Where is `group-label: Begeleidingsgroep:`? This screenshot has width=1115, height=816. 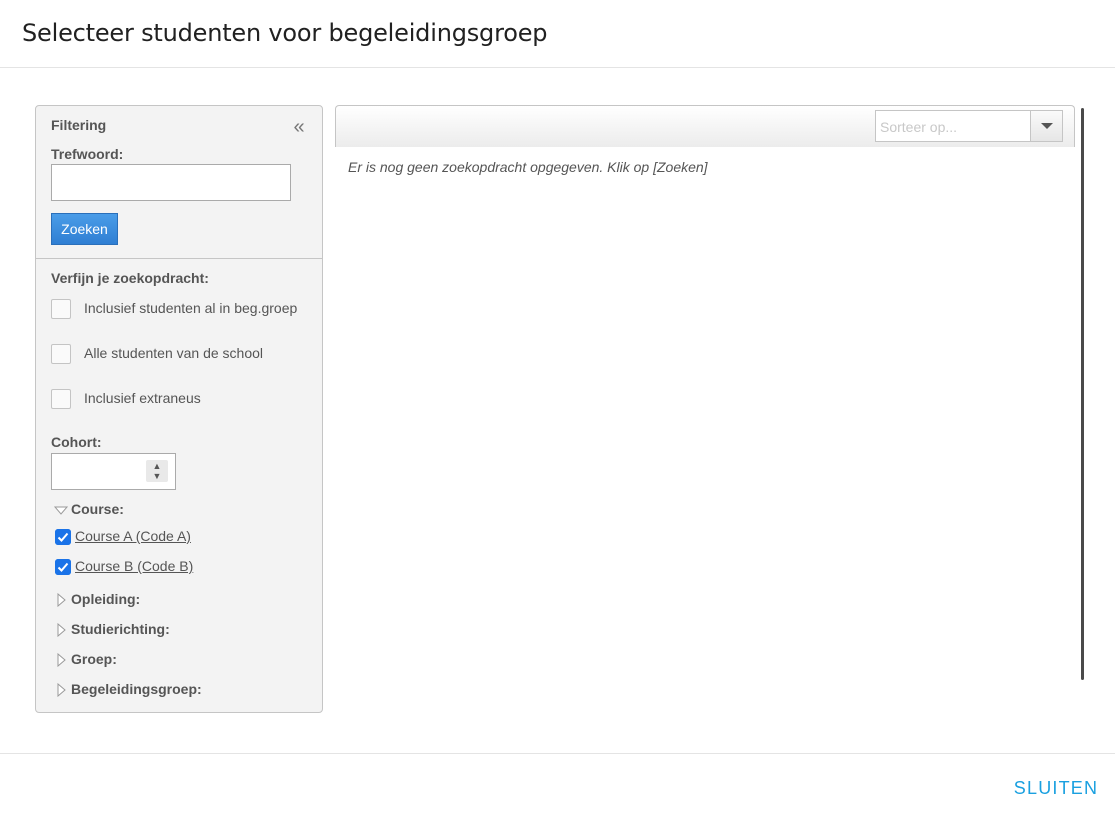
group-label: Begeleidingsgroep: is located at coordinates (136, 689).